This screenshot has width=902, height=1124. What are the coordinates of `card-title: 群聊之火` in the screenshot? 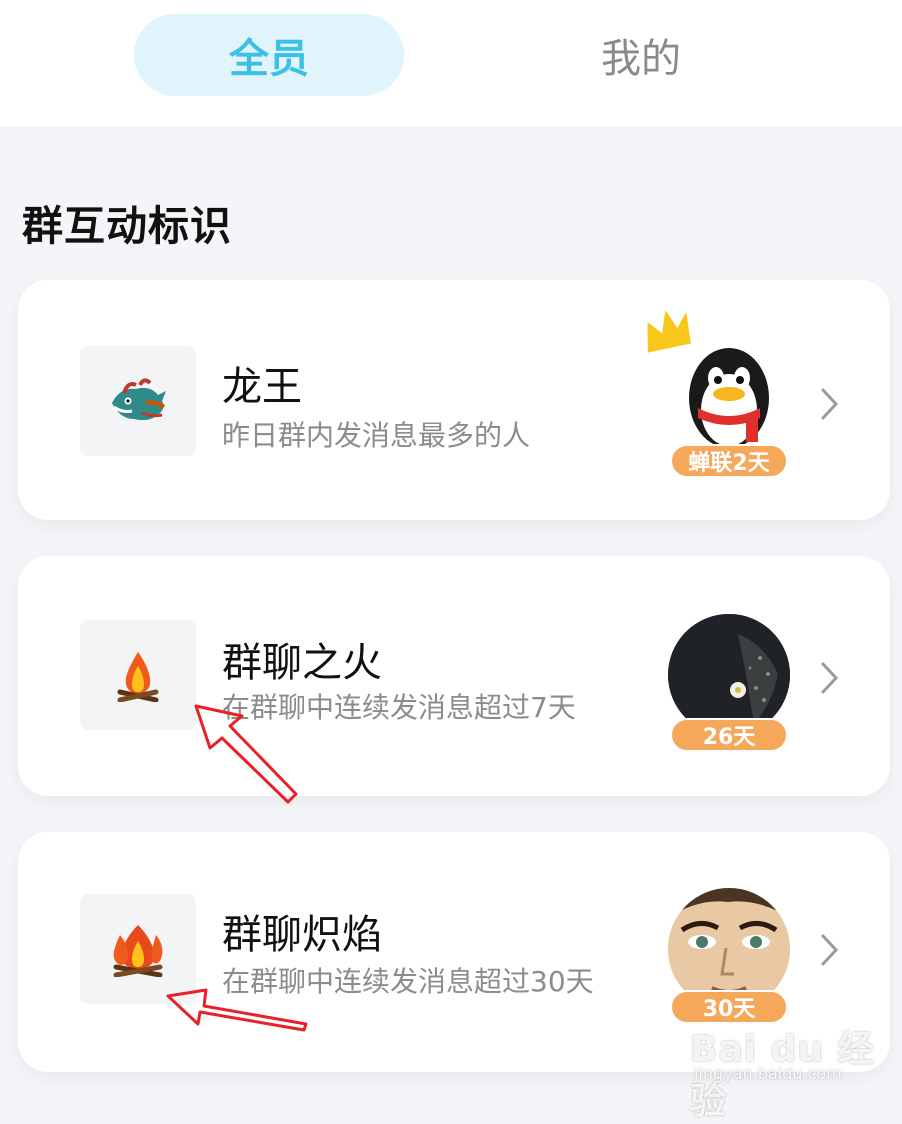 It's located at (302, 663).